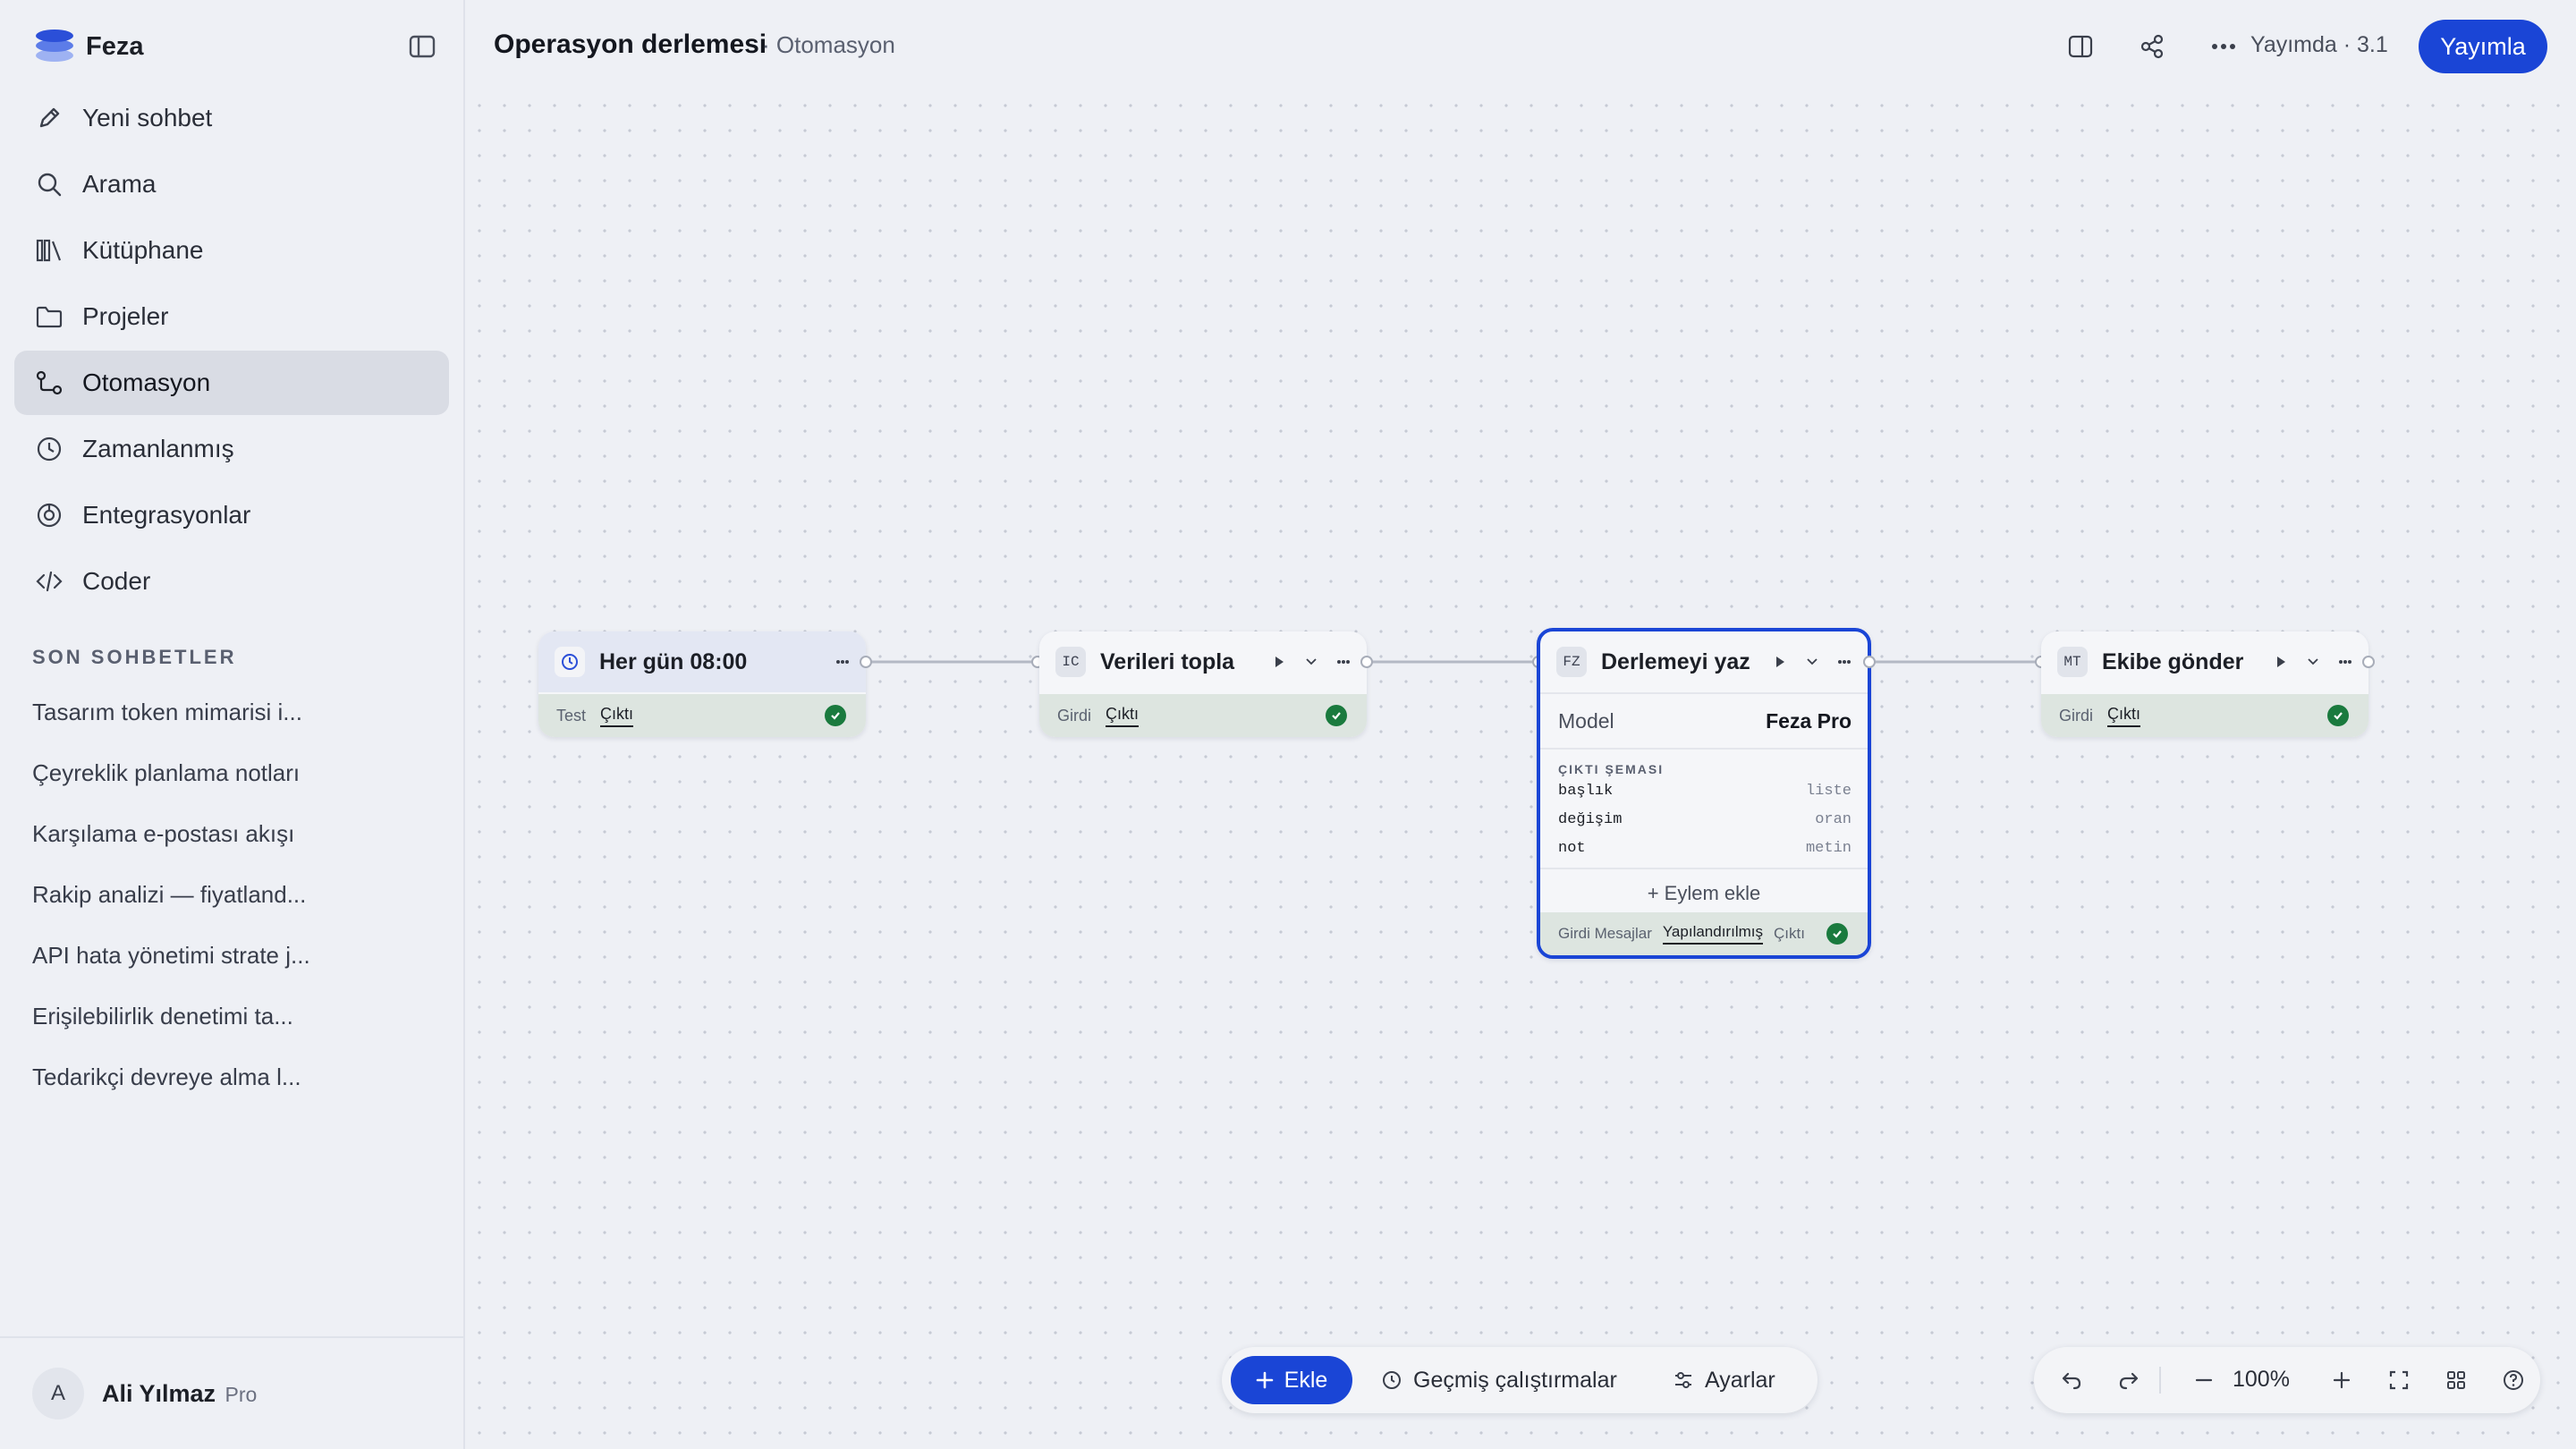  I want to click on edges-layer, so click(1453, 662).